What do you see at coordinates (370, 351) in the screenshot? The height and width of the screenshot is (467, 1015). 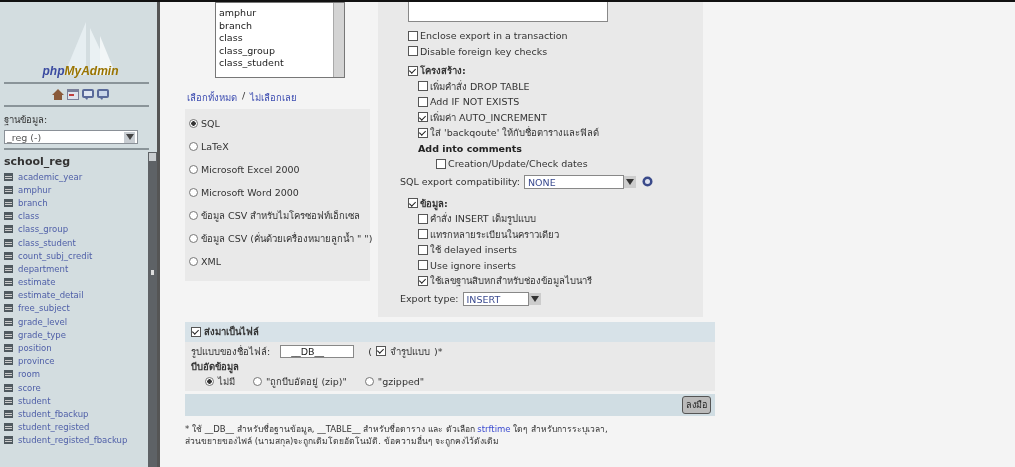 I see `paren-text: (` at bounding box center [370, 351].